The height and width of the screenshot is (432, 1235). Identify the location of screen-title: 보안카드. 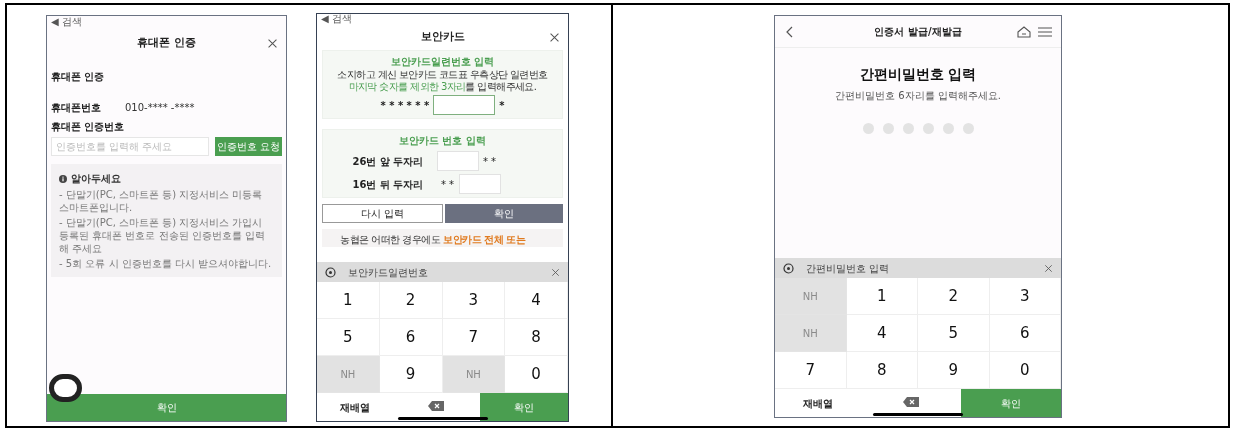
(442, 36).